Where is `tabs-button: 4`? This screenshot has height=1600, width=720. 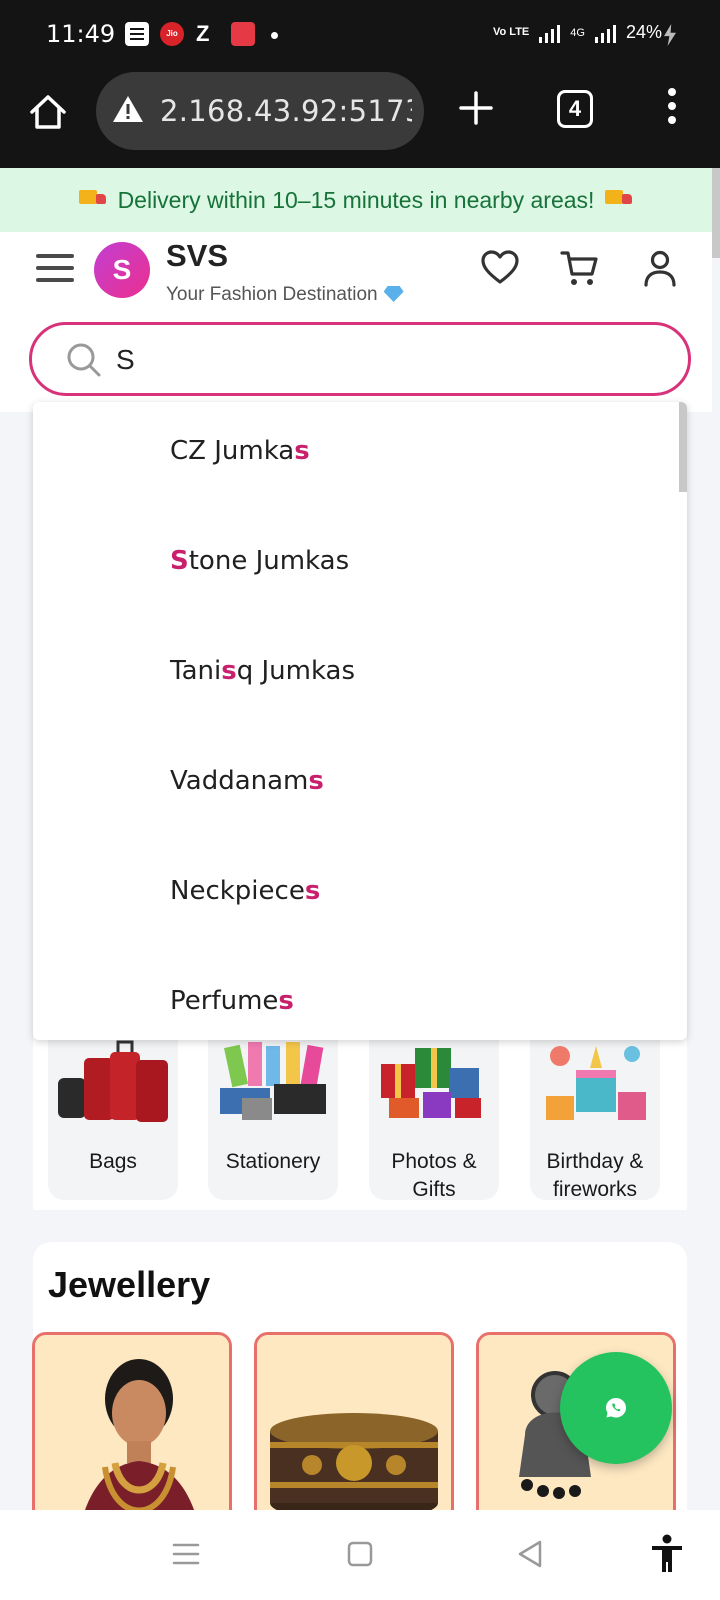 tabs-button: 4 is located at coordinates (575, 109).